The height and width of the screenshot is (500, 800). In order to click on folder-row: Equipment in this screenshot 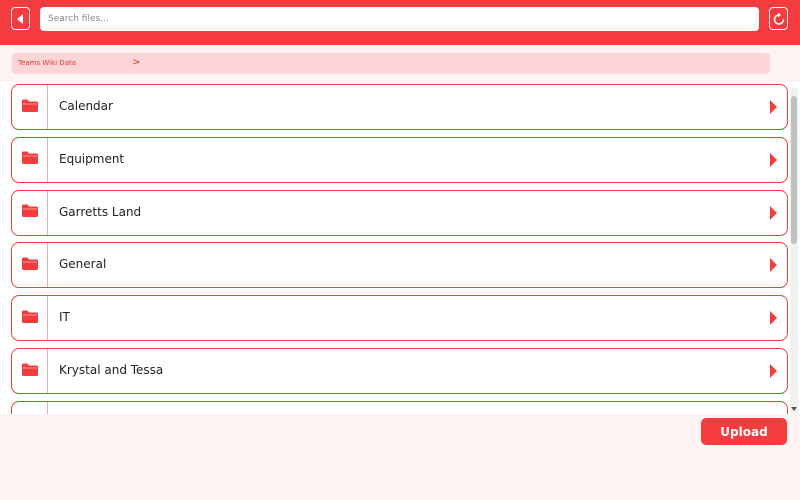, I will do `click(399, 159)`.